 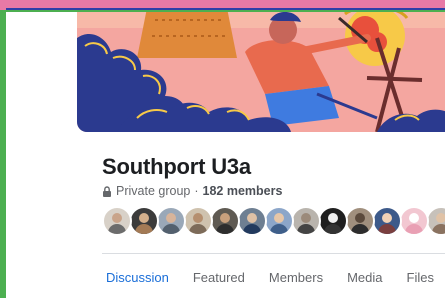 What do you see at coordinates (219, 277) in the screenshot?
I see `tab-featured: Featured` at bounding box center [219, 277].